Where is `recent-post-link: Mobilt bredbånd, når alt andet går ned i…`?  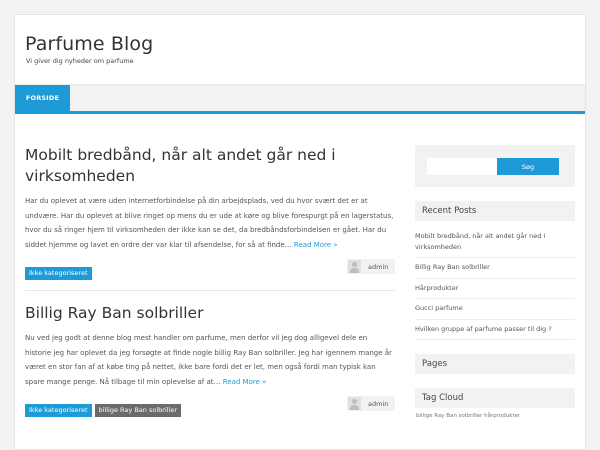 recent-post-link: Mobilt bredbånd, når alt andet går ned i… is located at coordinates (495, 242).